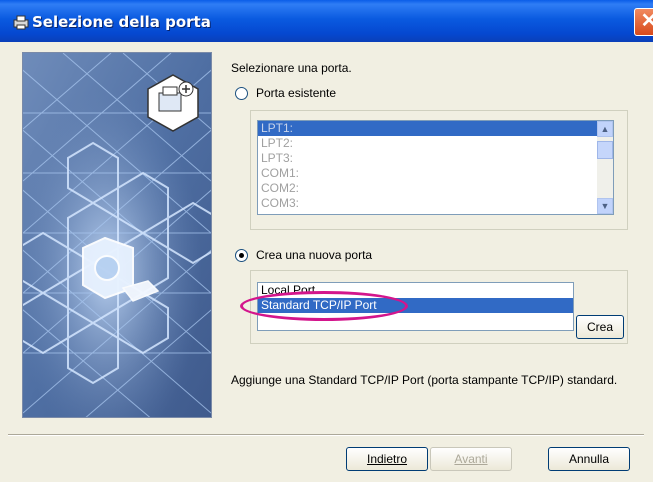  I want to click on new-port-radio, so click(241, 255).